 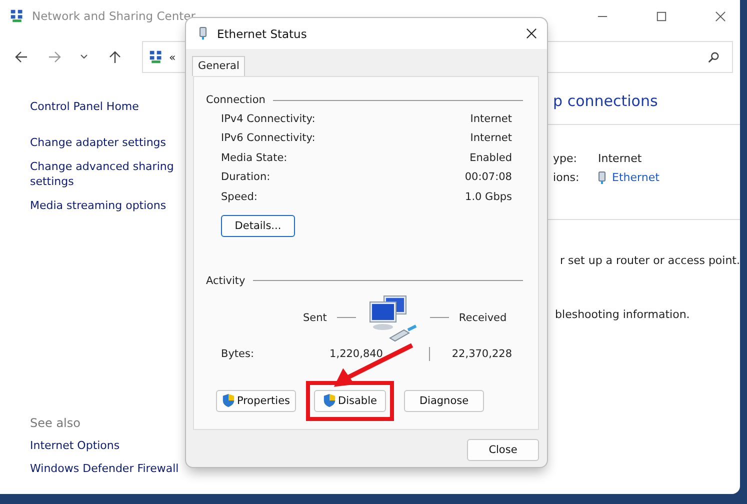 What do you see at coordinates (444, 401) in the screenshot?
I see `action-button: Diagnose` at bounding box center [444, 401].